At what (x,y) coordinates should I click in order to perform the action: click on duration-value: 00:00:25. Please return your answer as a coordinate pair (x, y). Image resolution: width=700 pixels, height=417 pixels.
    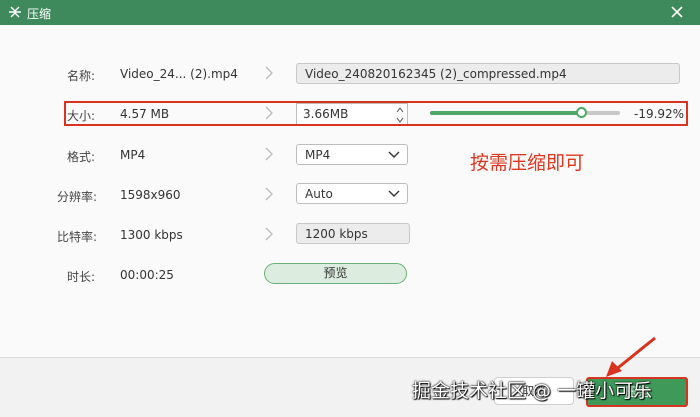
    Looking at the image, I should click on (147, 275).